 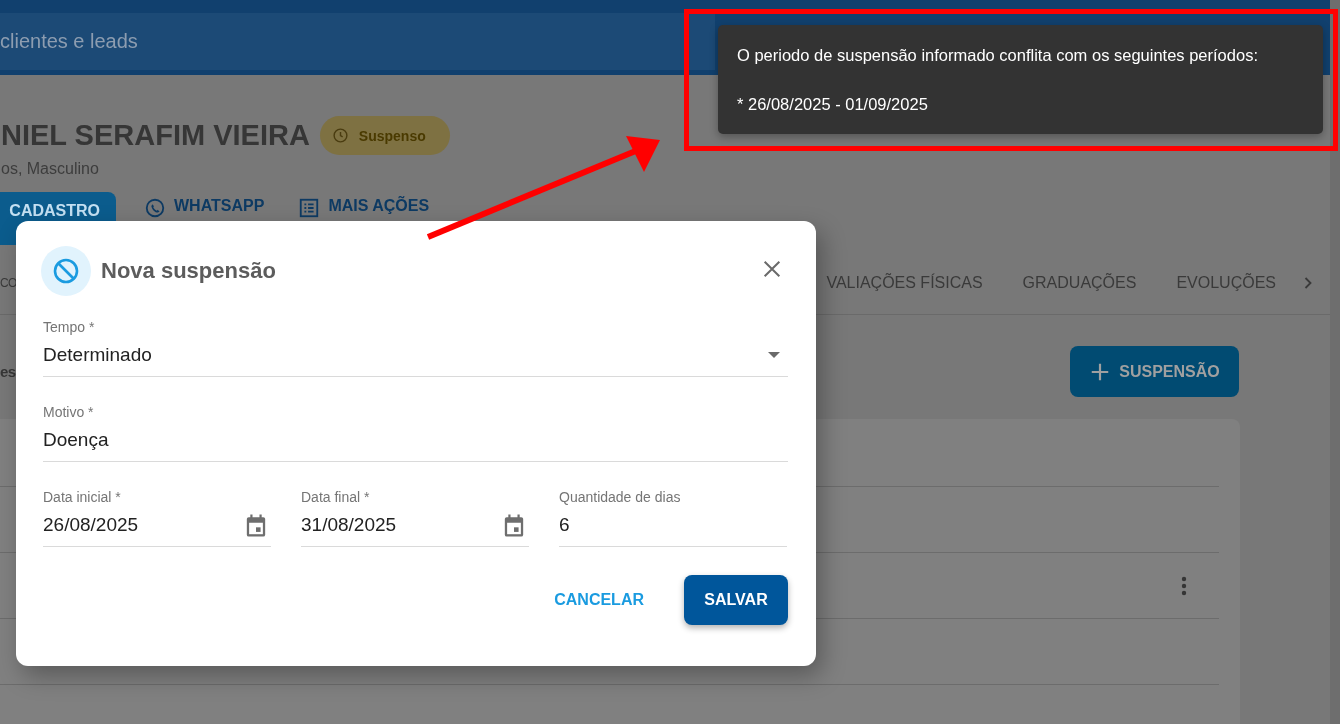 I want to click on block-icon, so click(x=66, y=271).